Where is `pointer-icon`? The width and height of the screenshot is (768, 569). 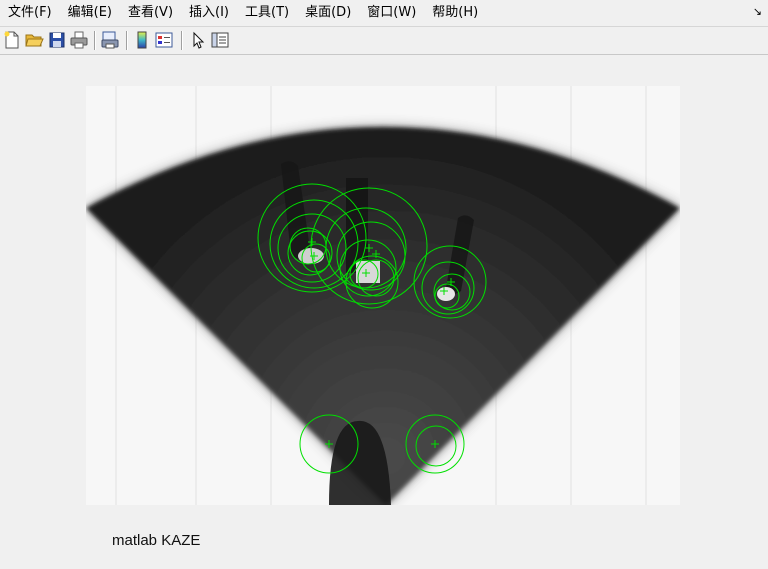 pointer-icon is located at coordinates (198, 40).